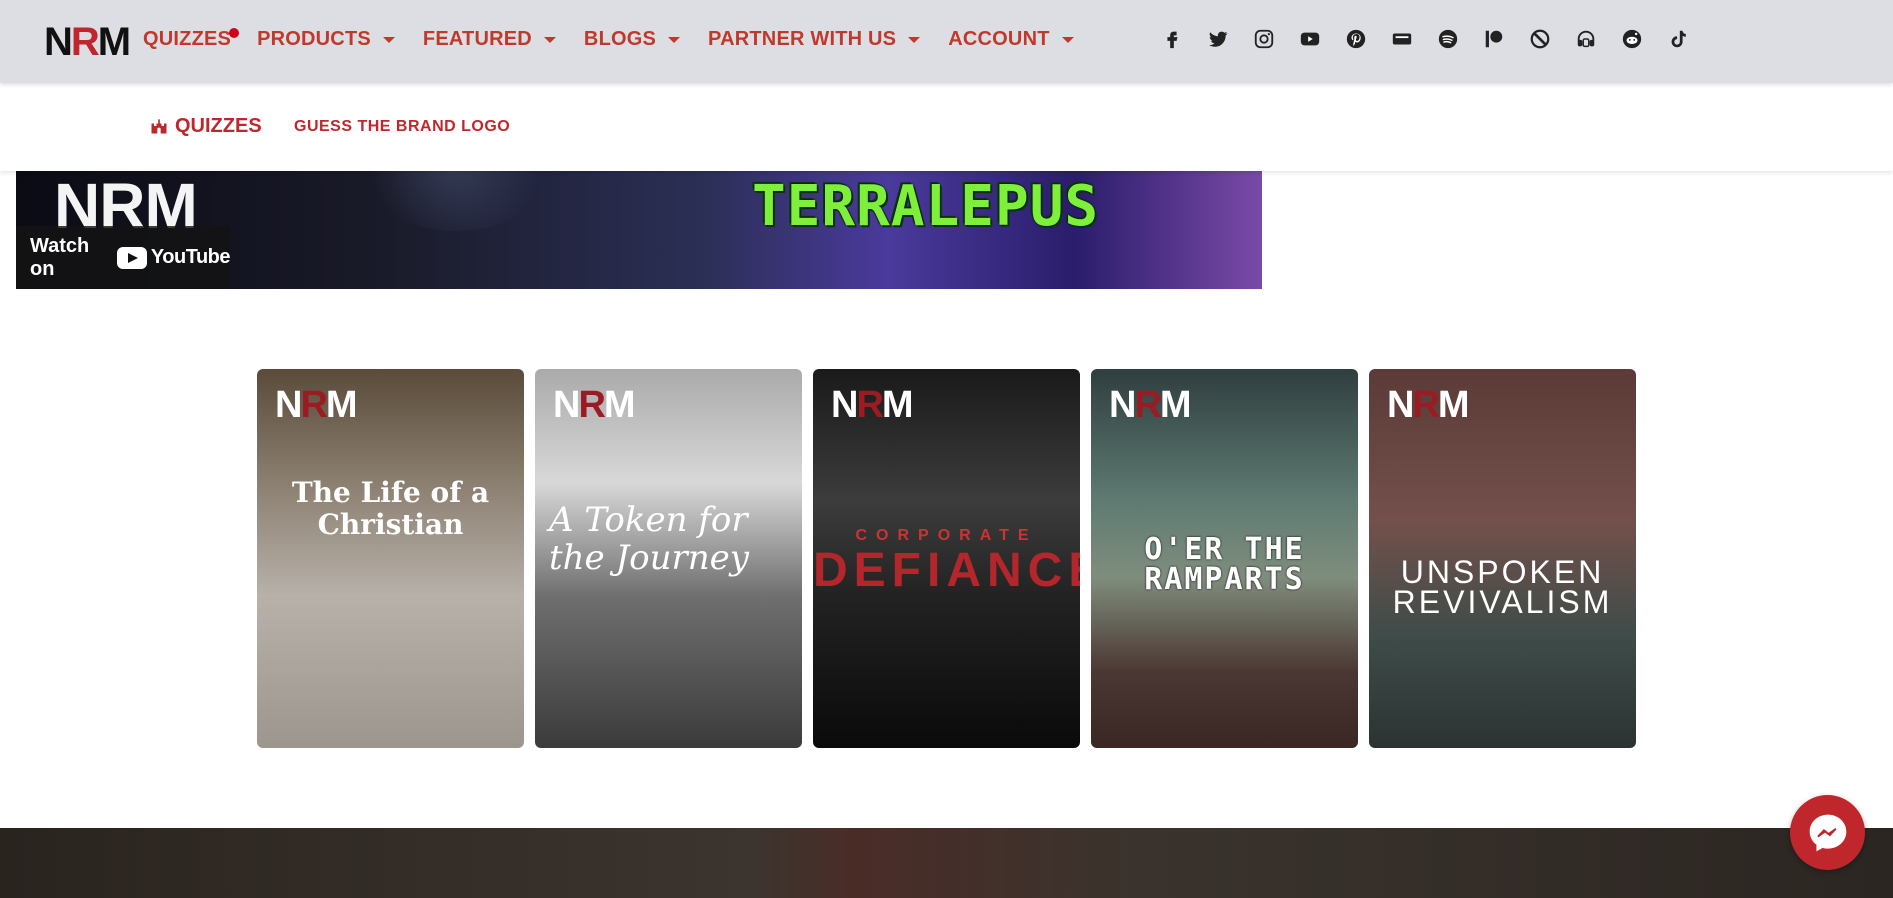 Image resolution: width=1893 pixels, height=898 pixels. I want to click on blocked-icon, so click(1540, 39).